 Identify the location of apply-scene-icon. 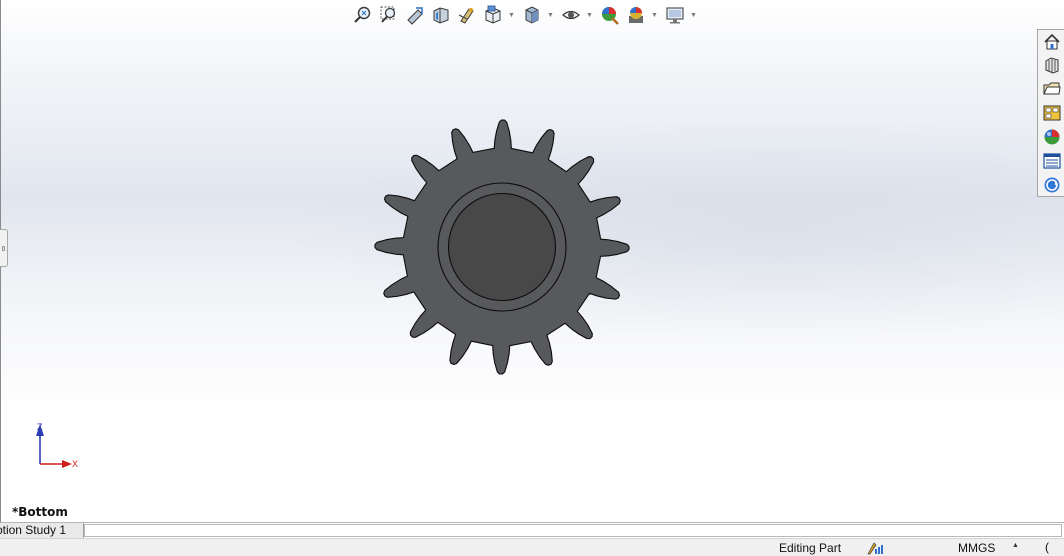
(636, 15).